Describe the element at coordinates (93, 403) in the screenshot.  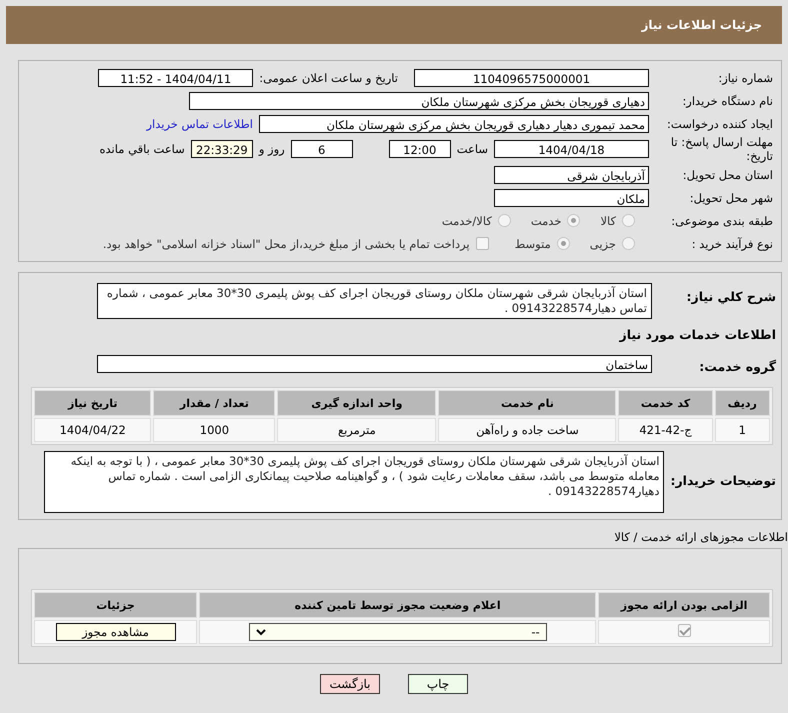
I see `column-header: تاریخ نیاز` at that location.